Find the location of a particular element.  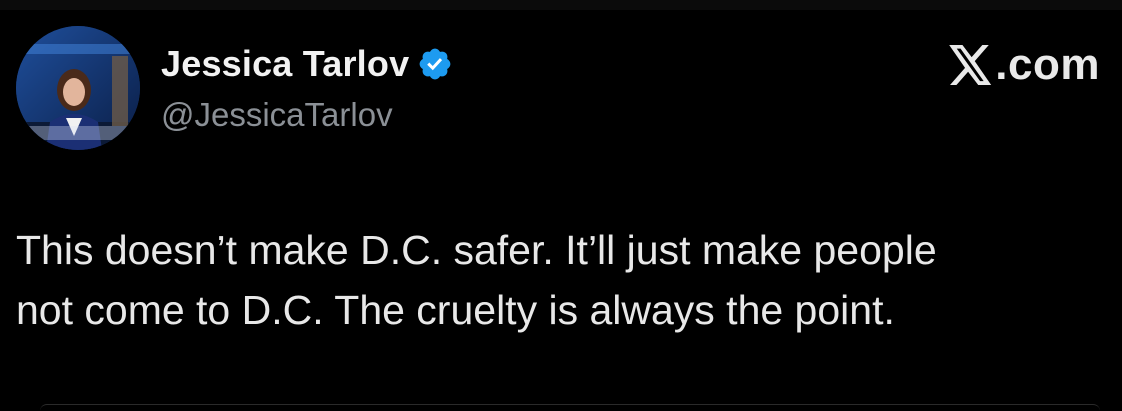

brand-text: .com is located at coordinates (1047, 64).